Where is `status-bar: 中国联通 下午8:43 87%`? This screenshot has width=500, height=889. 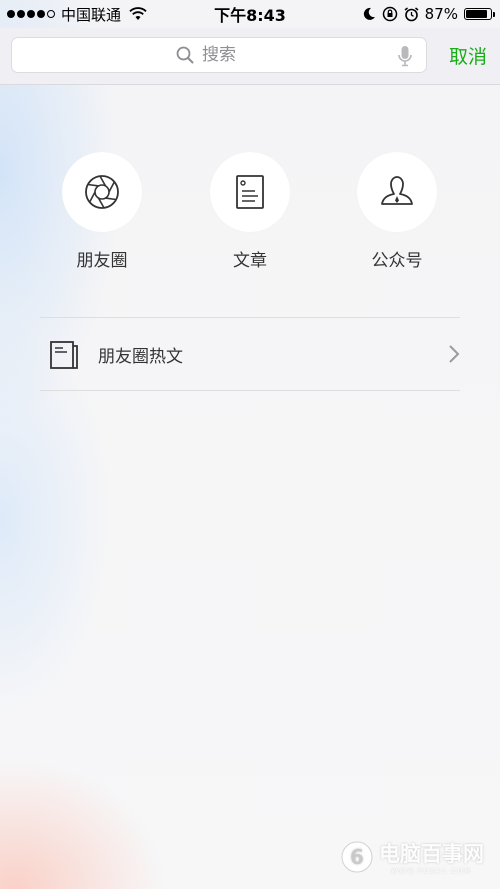
status-bar: 中国联通 下午8:43 87% is located at coordinates (250, 14).